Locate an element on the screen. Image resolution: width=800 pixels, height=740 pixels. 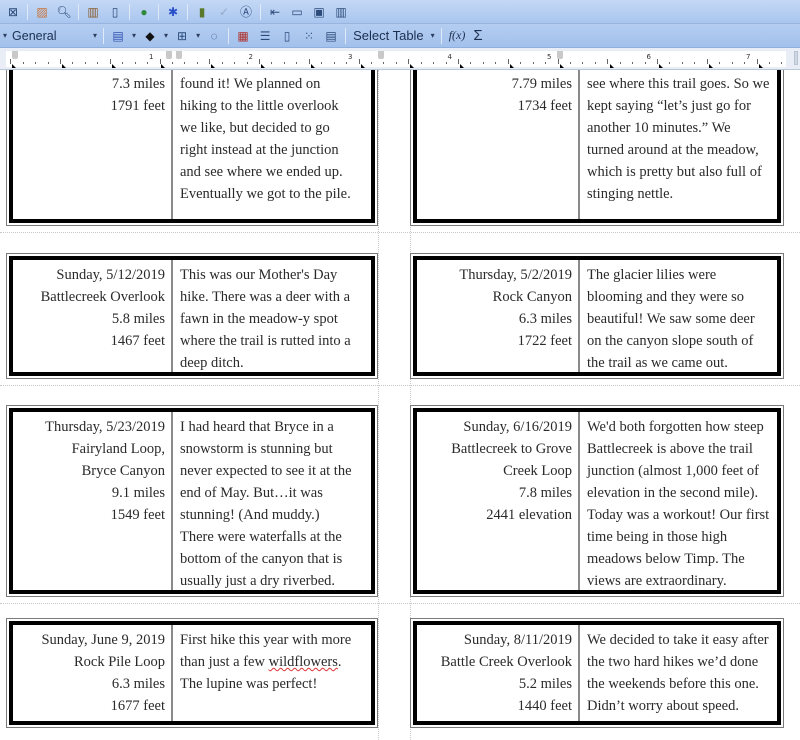
fill-color-icon: ◆ is located at coordinates (150, 36).